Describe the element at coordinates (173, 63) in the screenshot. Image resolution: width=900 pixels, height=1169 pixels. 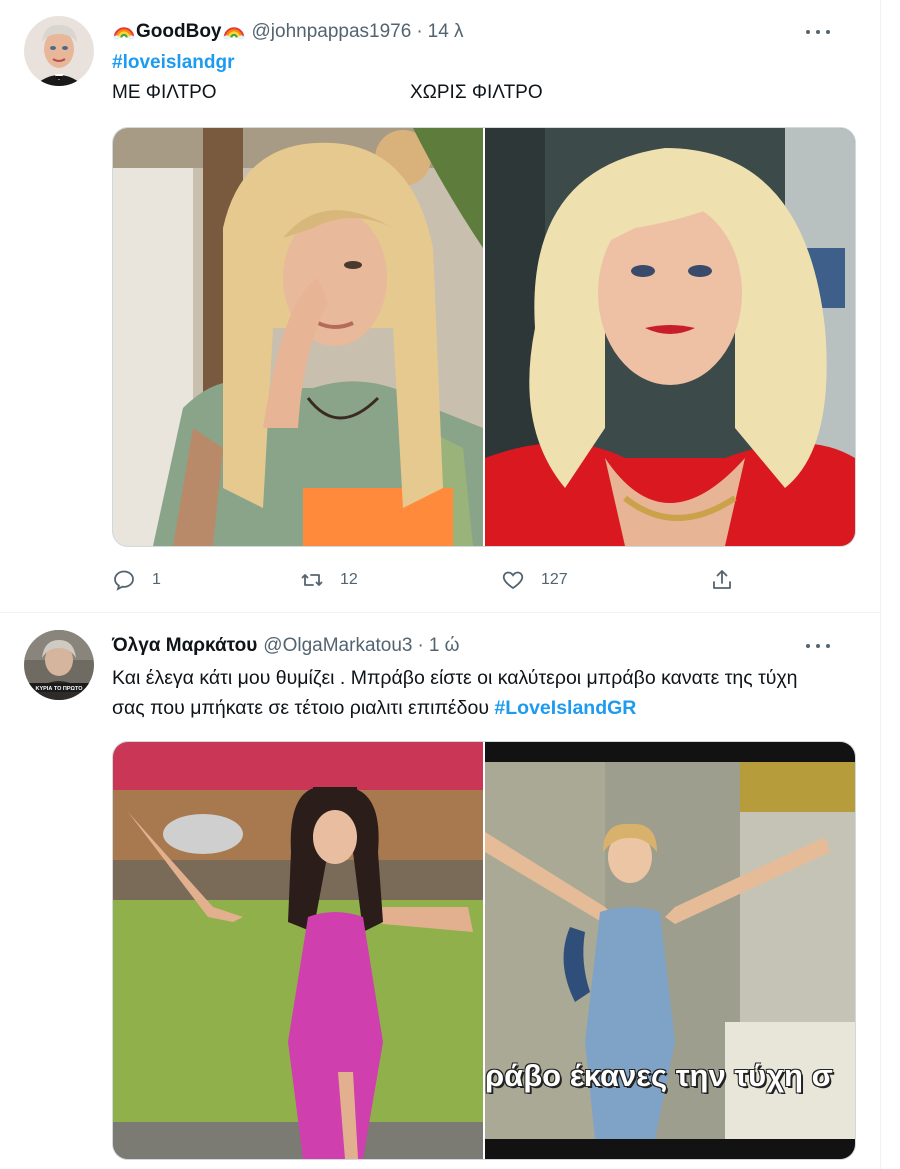
I see `hashtag-link: #loveislandgr` at that location.